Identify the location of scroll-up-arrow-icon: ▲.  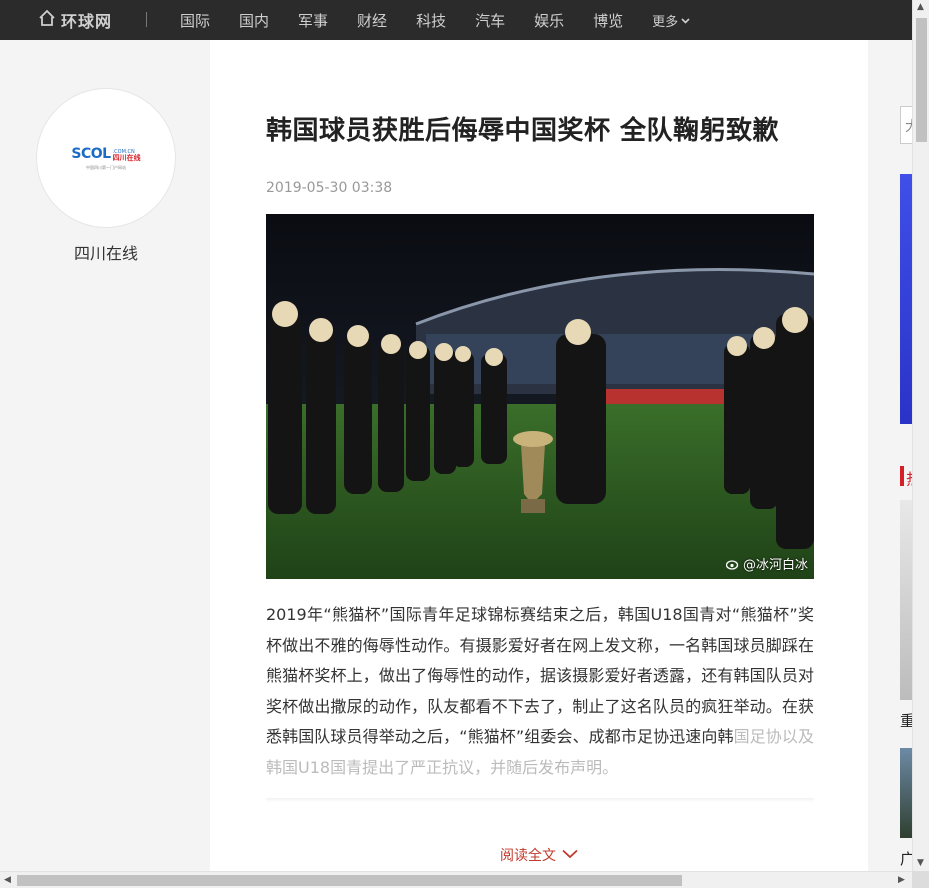
(920, 7).